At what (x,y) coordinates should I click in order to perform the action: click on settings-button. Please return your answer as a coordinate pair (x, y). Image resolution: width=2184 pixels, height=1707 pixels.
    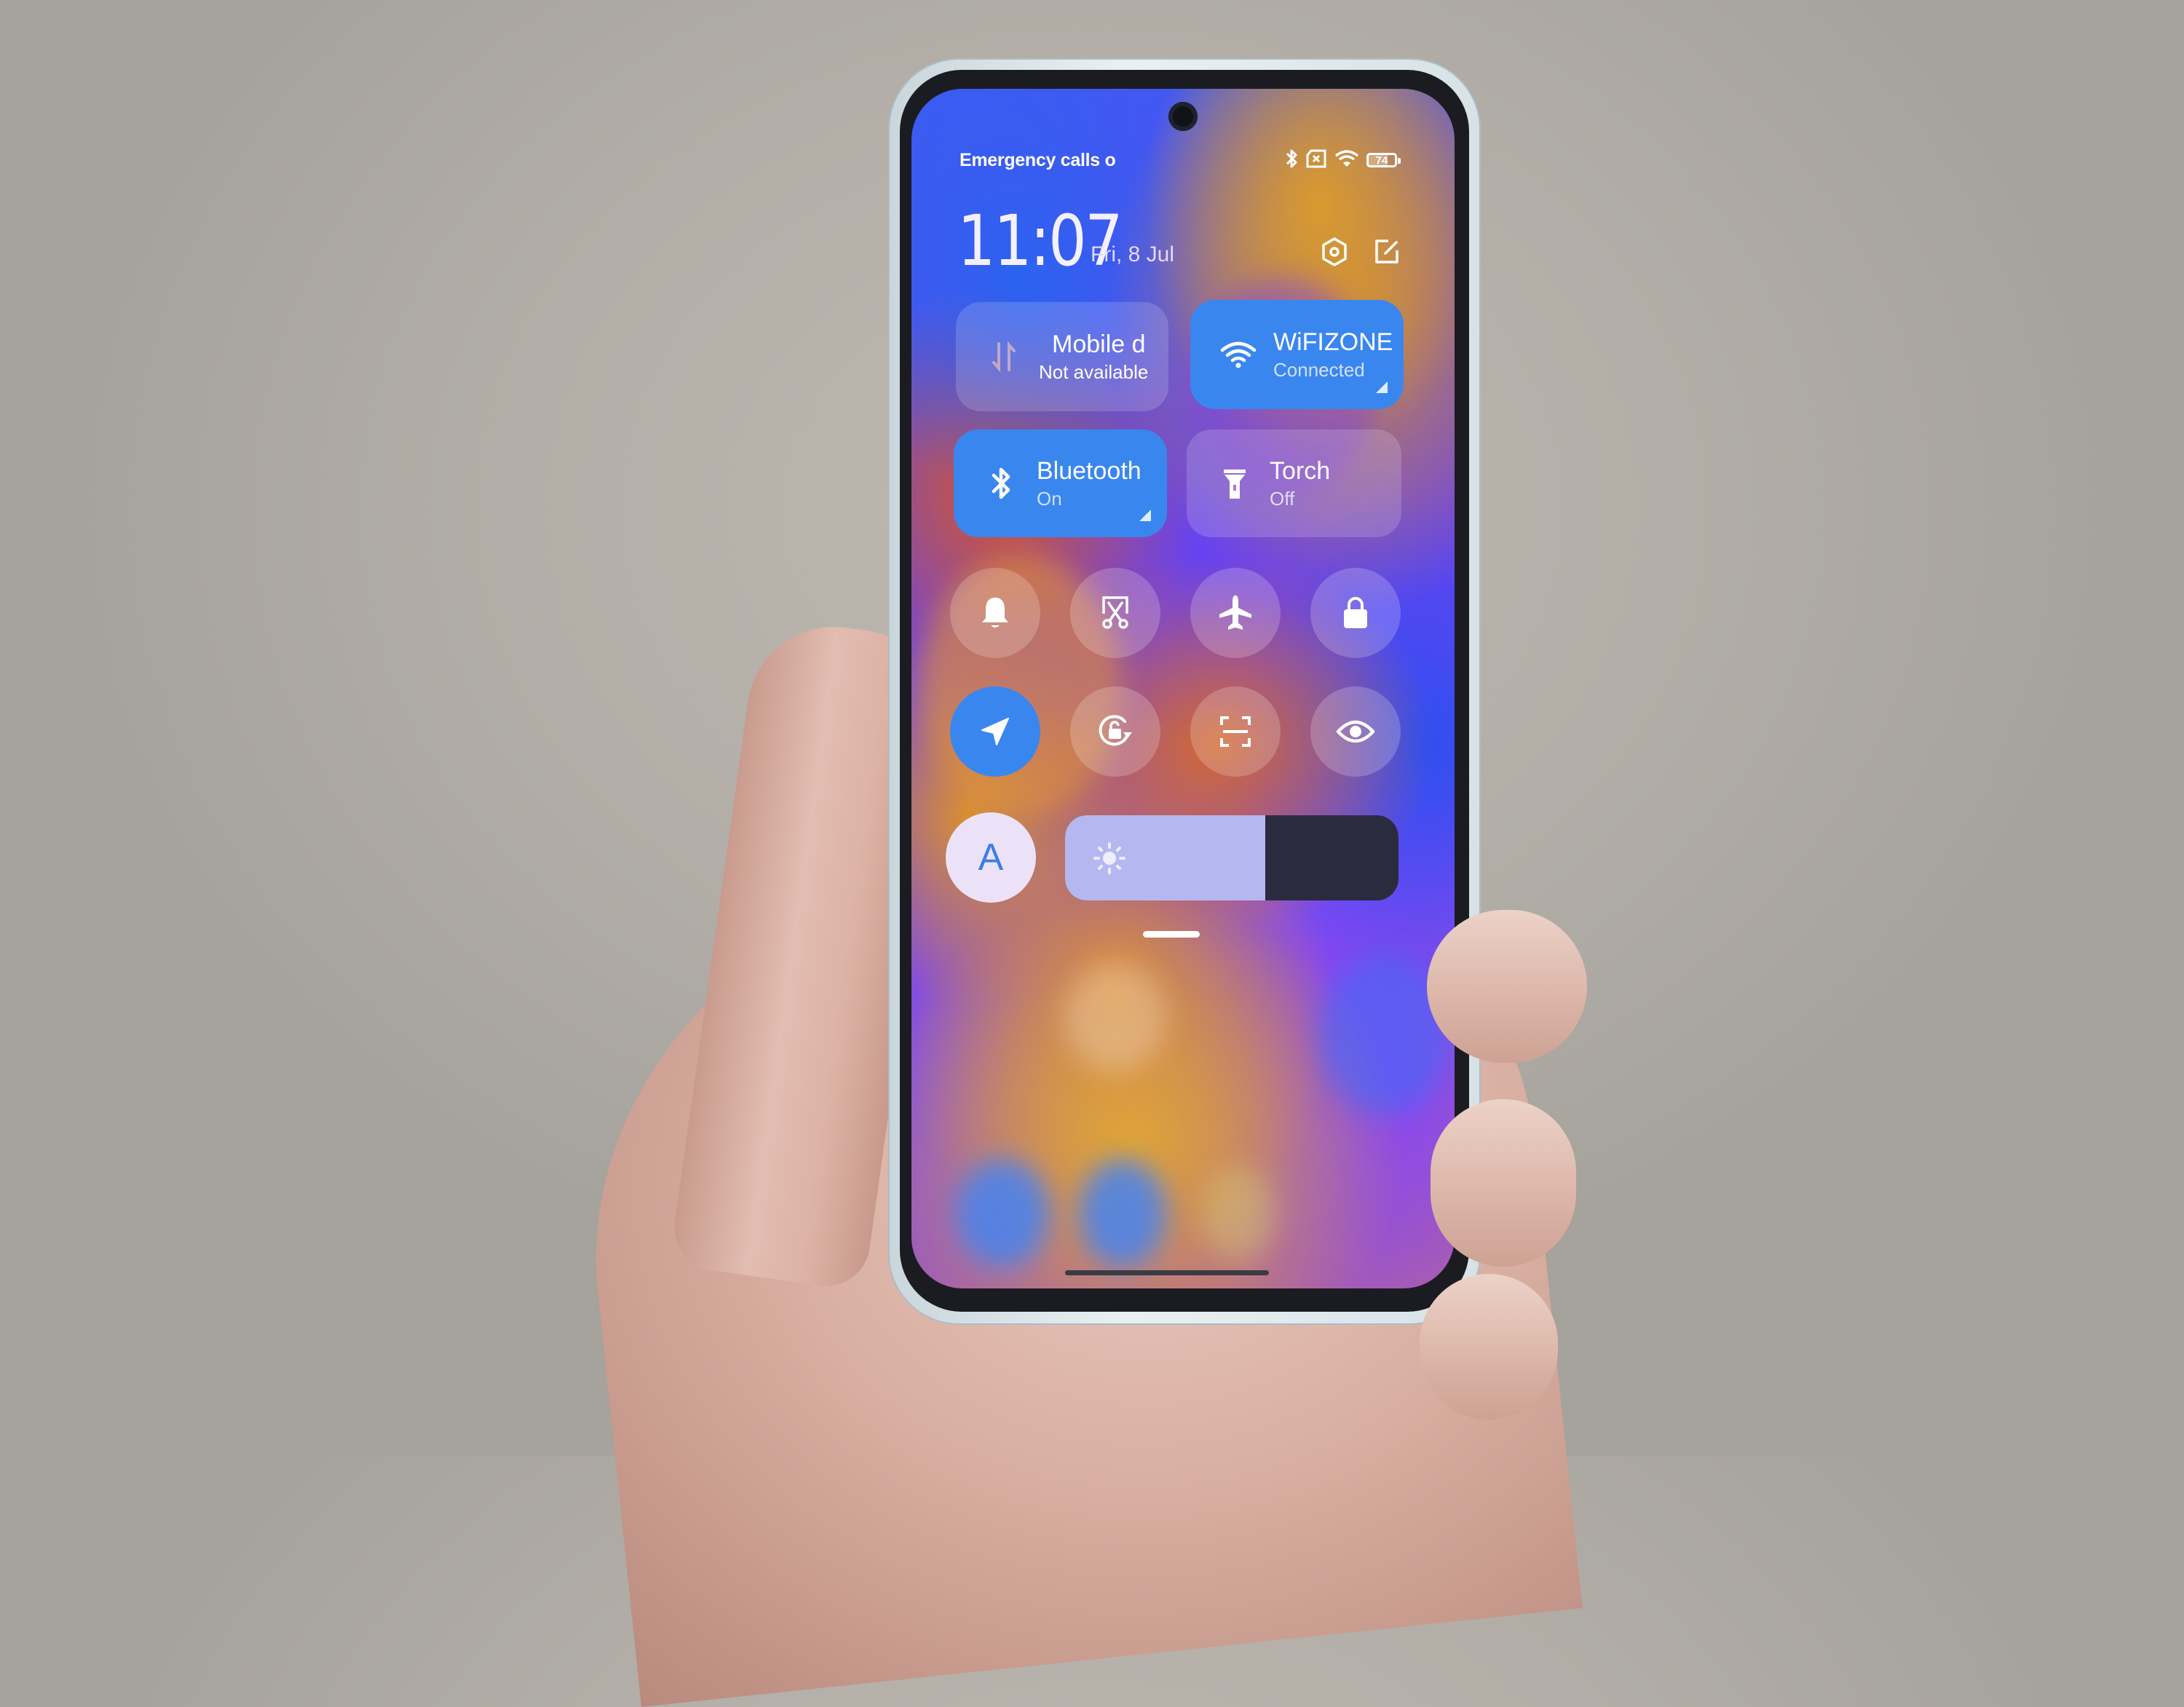
    Looking at the image, I should click on (1334, 252).